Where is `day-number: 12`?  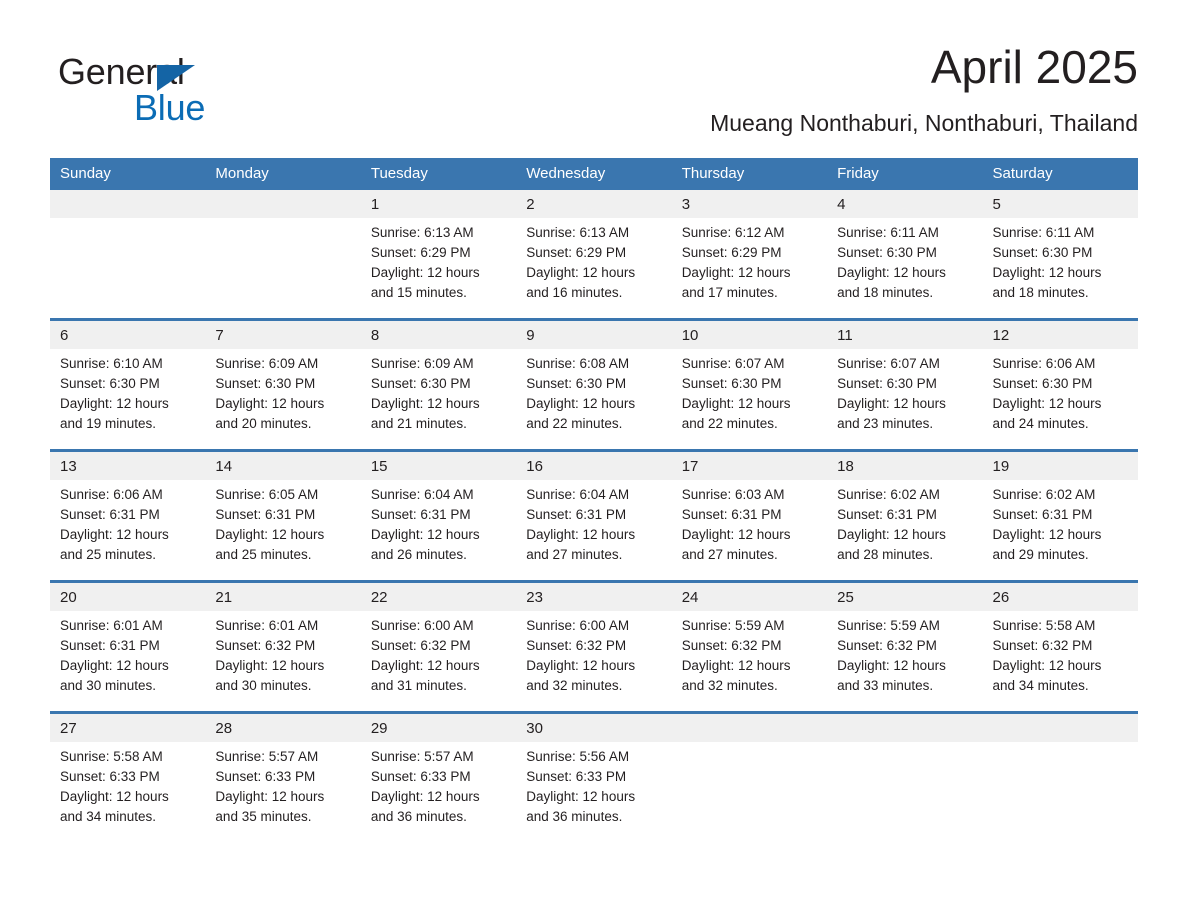
day-number: 12 is located at coordinates (1060, 333).